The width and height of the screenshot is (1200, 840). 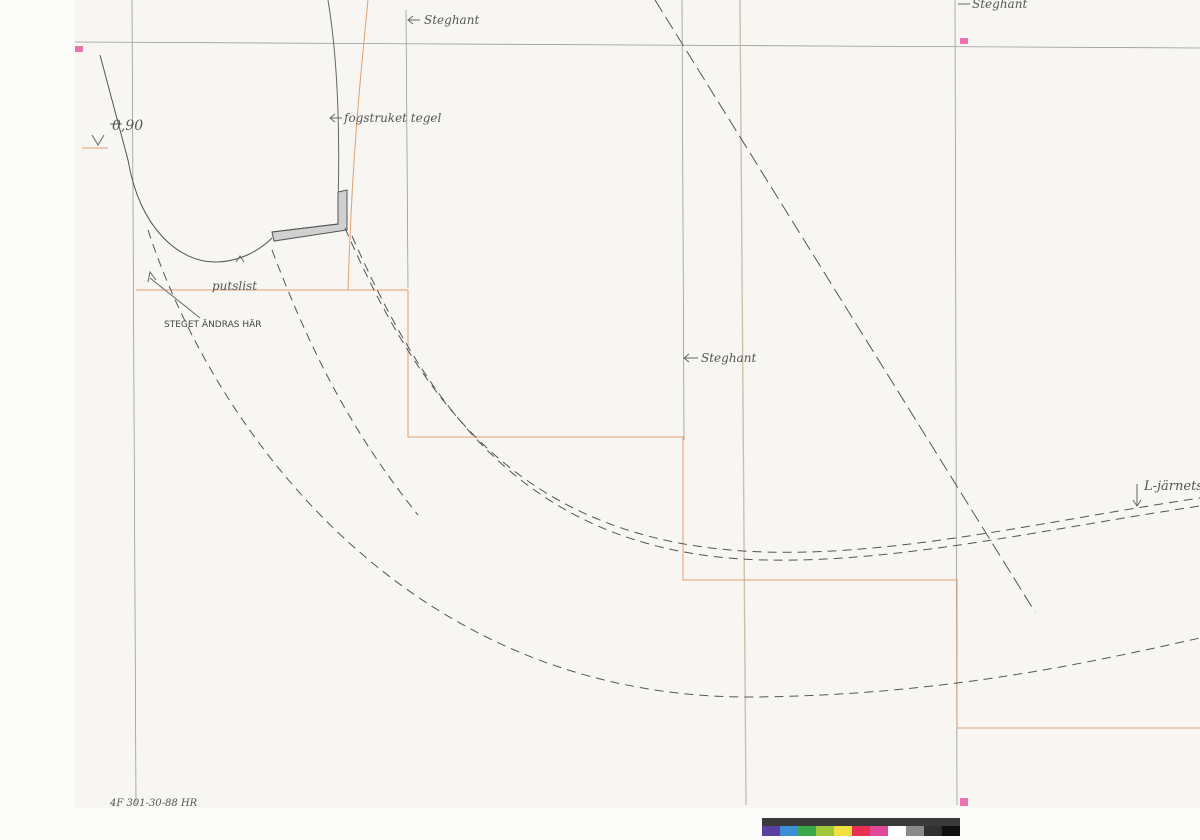 I want to click on label-steget-andras: STEGET ÄNDRAS HÄR, so click(x=213, y=324).